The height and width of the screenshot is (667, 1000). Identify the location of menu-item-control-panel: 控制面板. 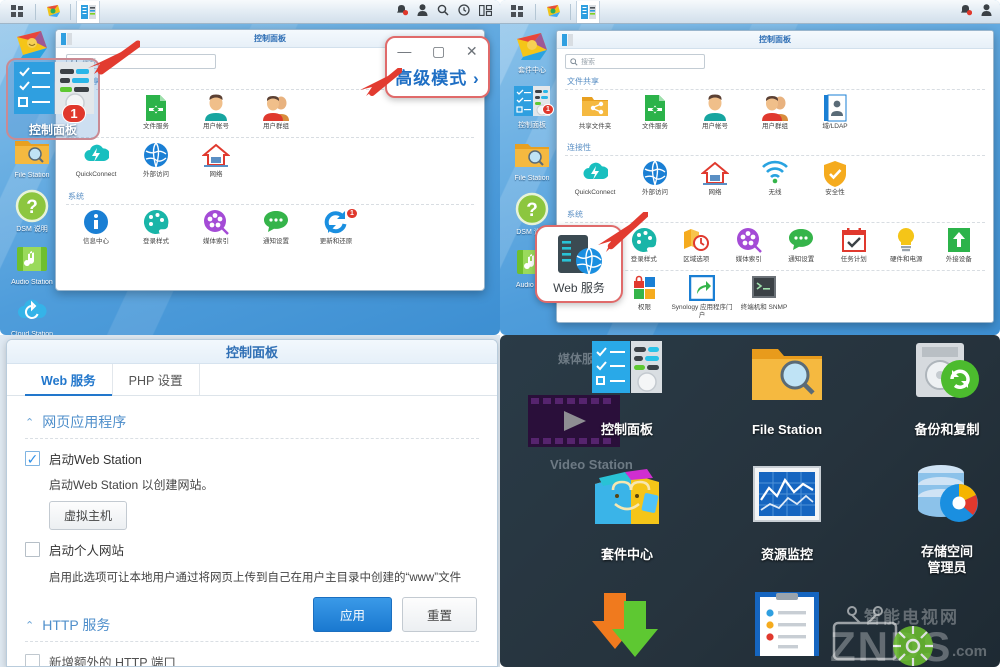
(627, 389).